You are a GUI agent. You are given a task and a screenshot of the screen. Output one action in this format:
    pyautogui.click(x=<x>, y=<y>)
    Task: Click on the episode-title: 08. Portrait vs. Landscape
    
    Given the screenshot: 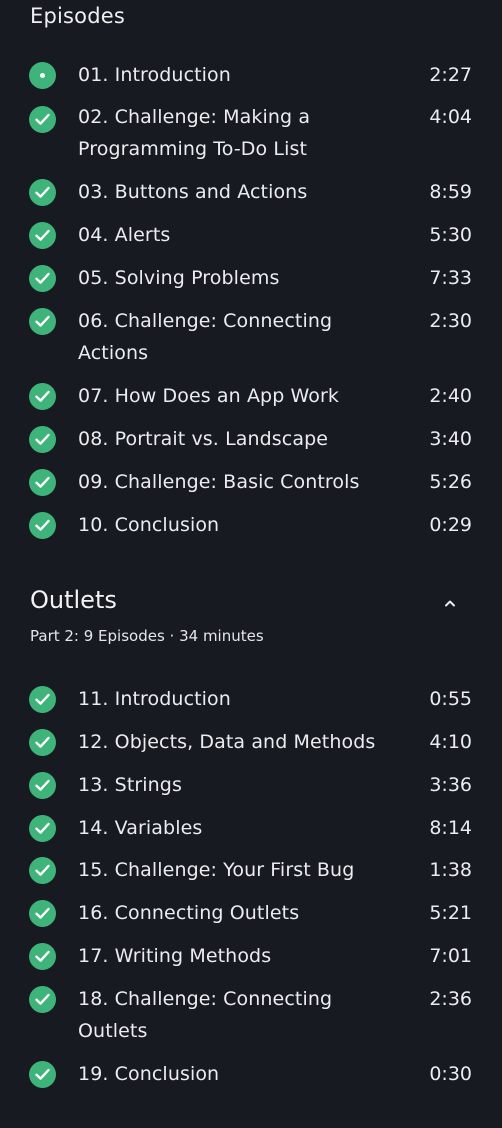 What is the action you would take?
    pyautogui.click(x=203, y=439)
    